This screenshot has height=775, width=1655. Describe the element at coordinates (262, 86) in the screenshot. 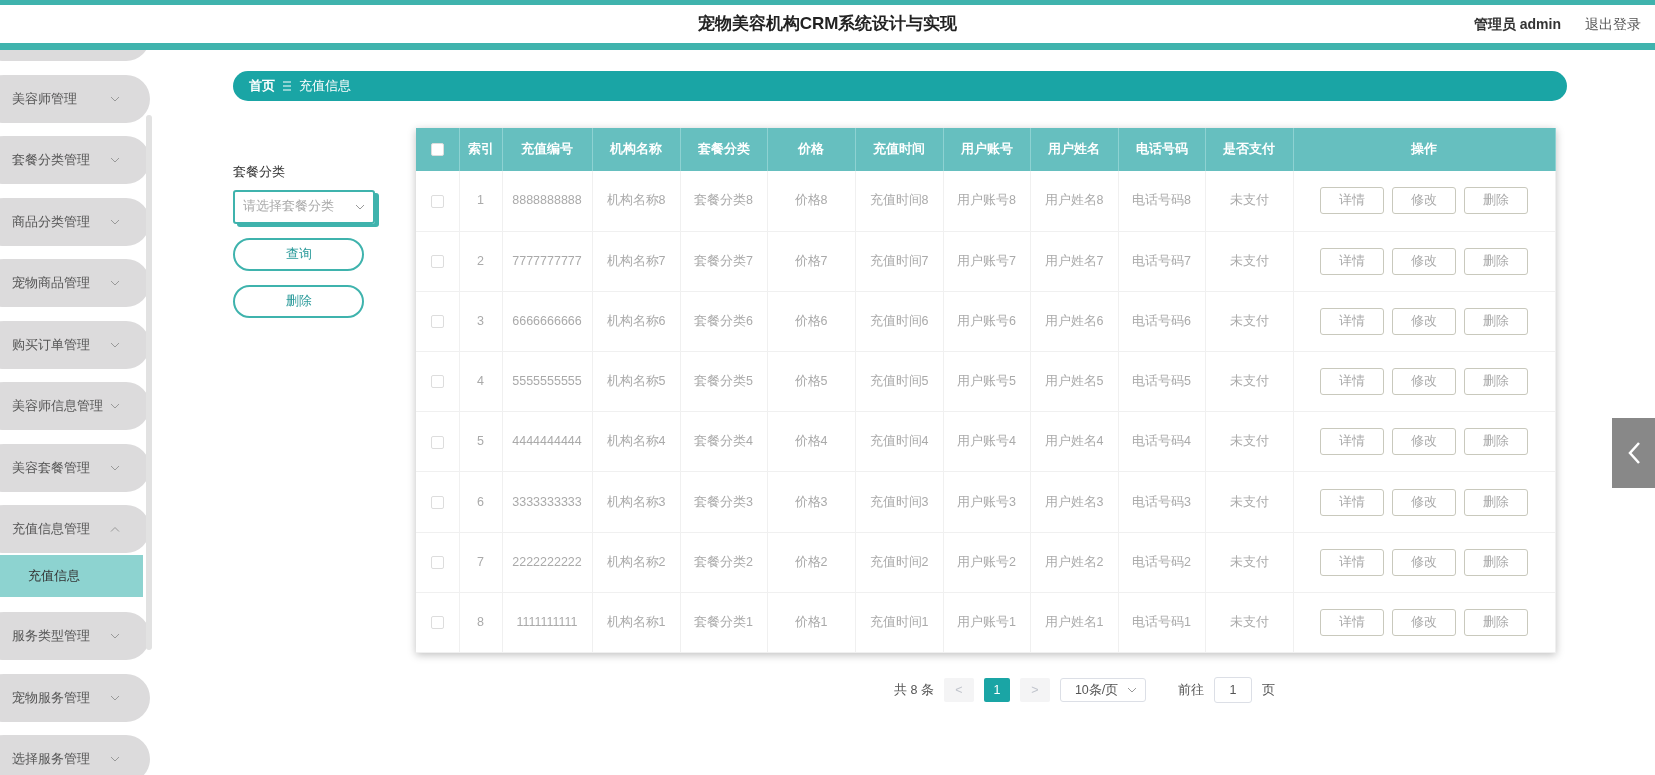

I see `breadcrumb-home-link: 首页` at that location.